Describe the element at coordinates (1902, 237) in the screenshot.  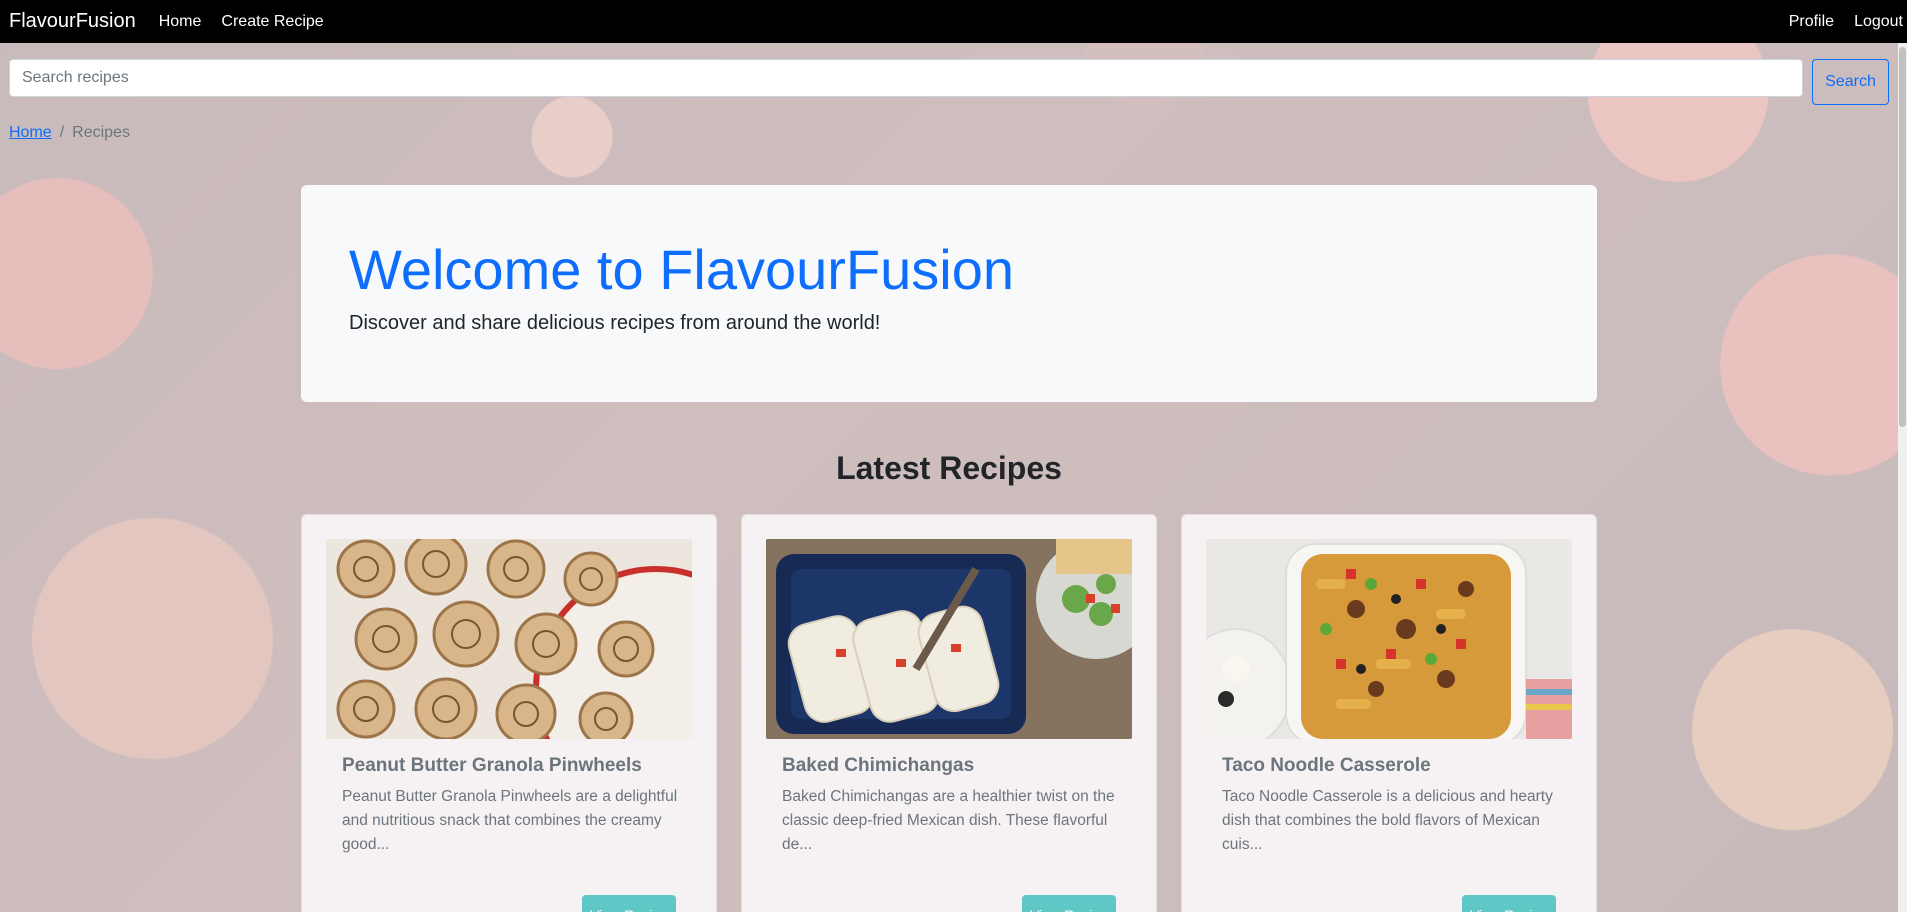
I see `scrollbar-thumb` at that location.